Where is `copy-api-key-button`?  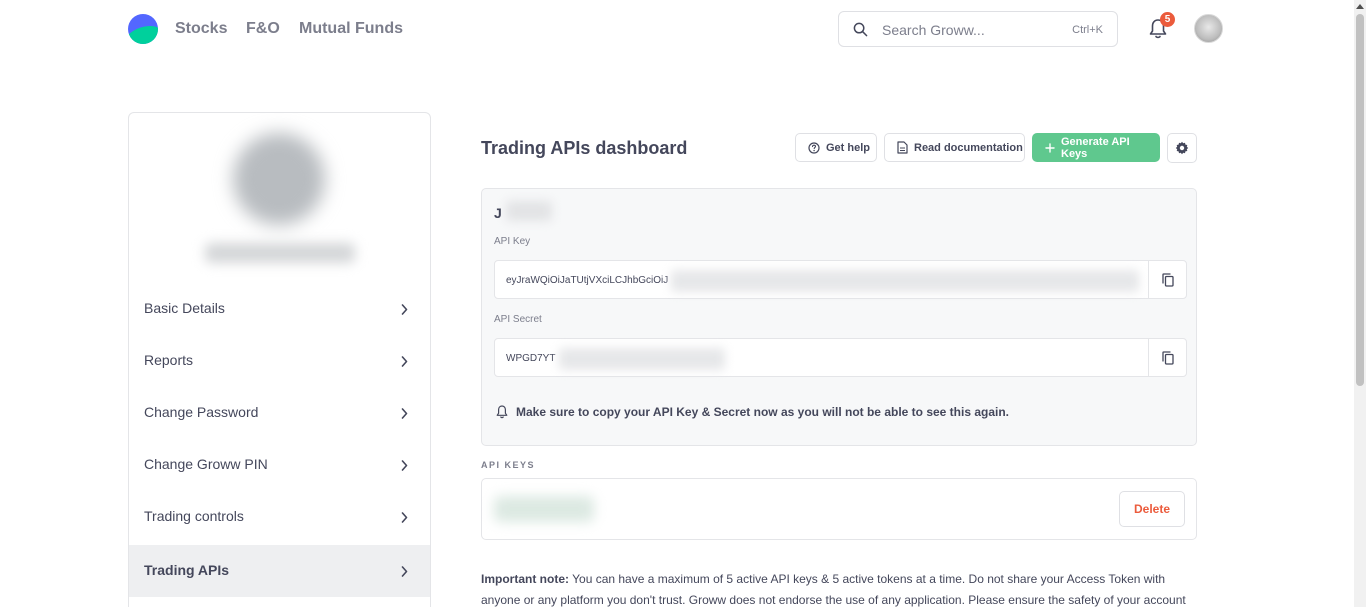 copy-api-key-button is located at coordinates (1167, 279).